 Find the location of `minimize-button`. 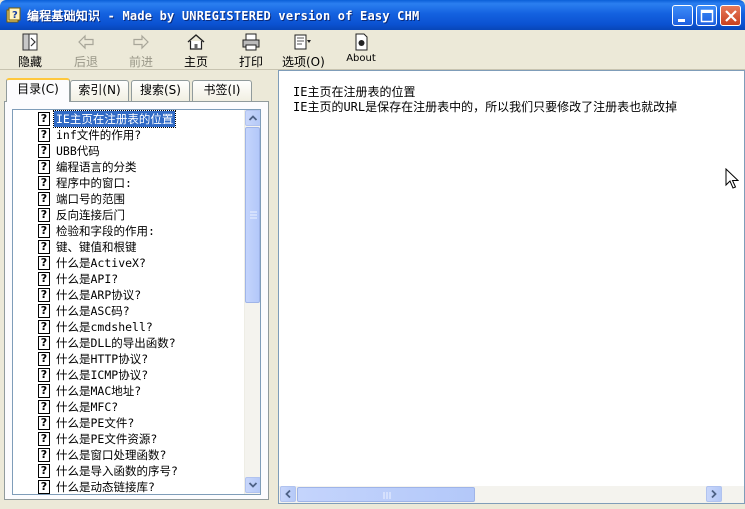

minimize-button is located at coordinates (682, 15).